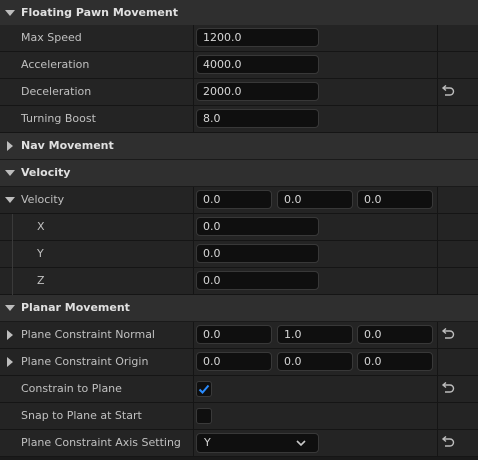 This screenshot has height=460, width=478. Describe the element at coordinates (234, 199) in the screenshot. I see `velocity-x-field` at that location.